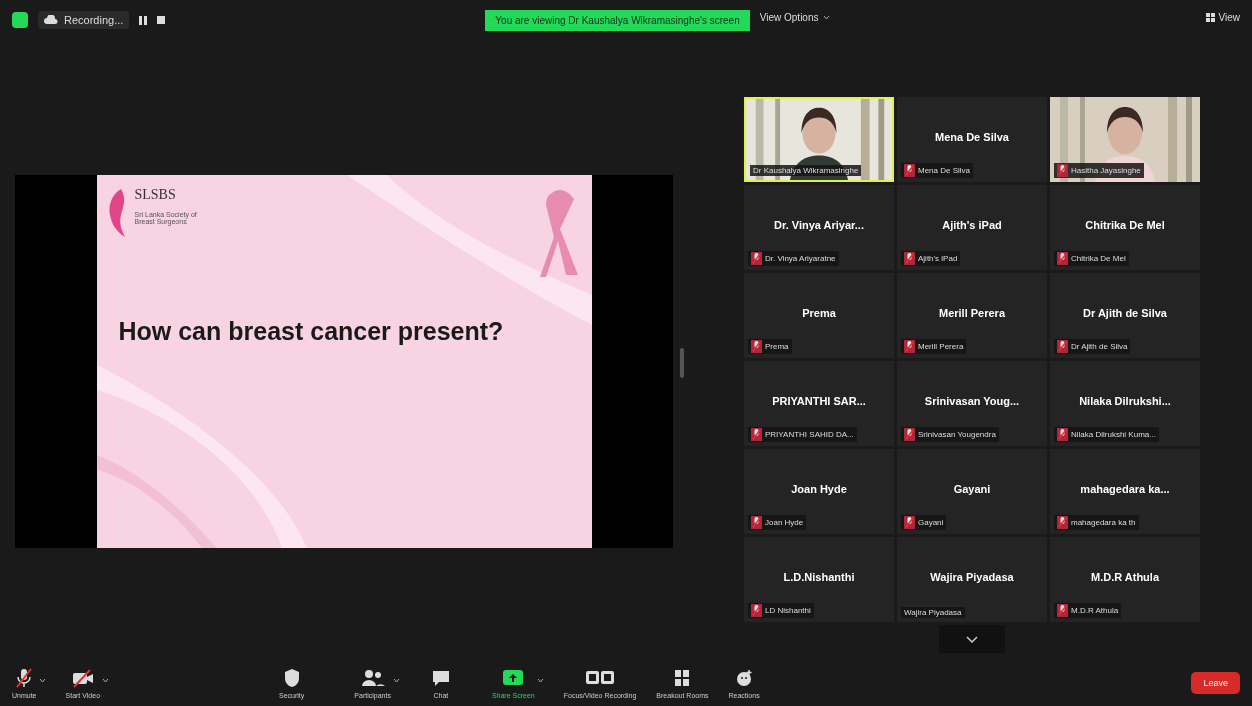 This screenshot has height=706, width=1252. What do you see at coordinates (933, 612) in the screenshot?
I see `participant-label: Wajira Piyadasa` at bounding box center [933, 612].